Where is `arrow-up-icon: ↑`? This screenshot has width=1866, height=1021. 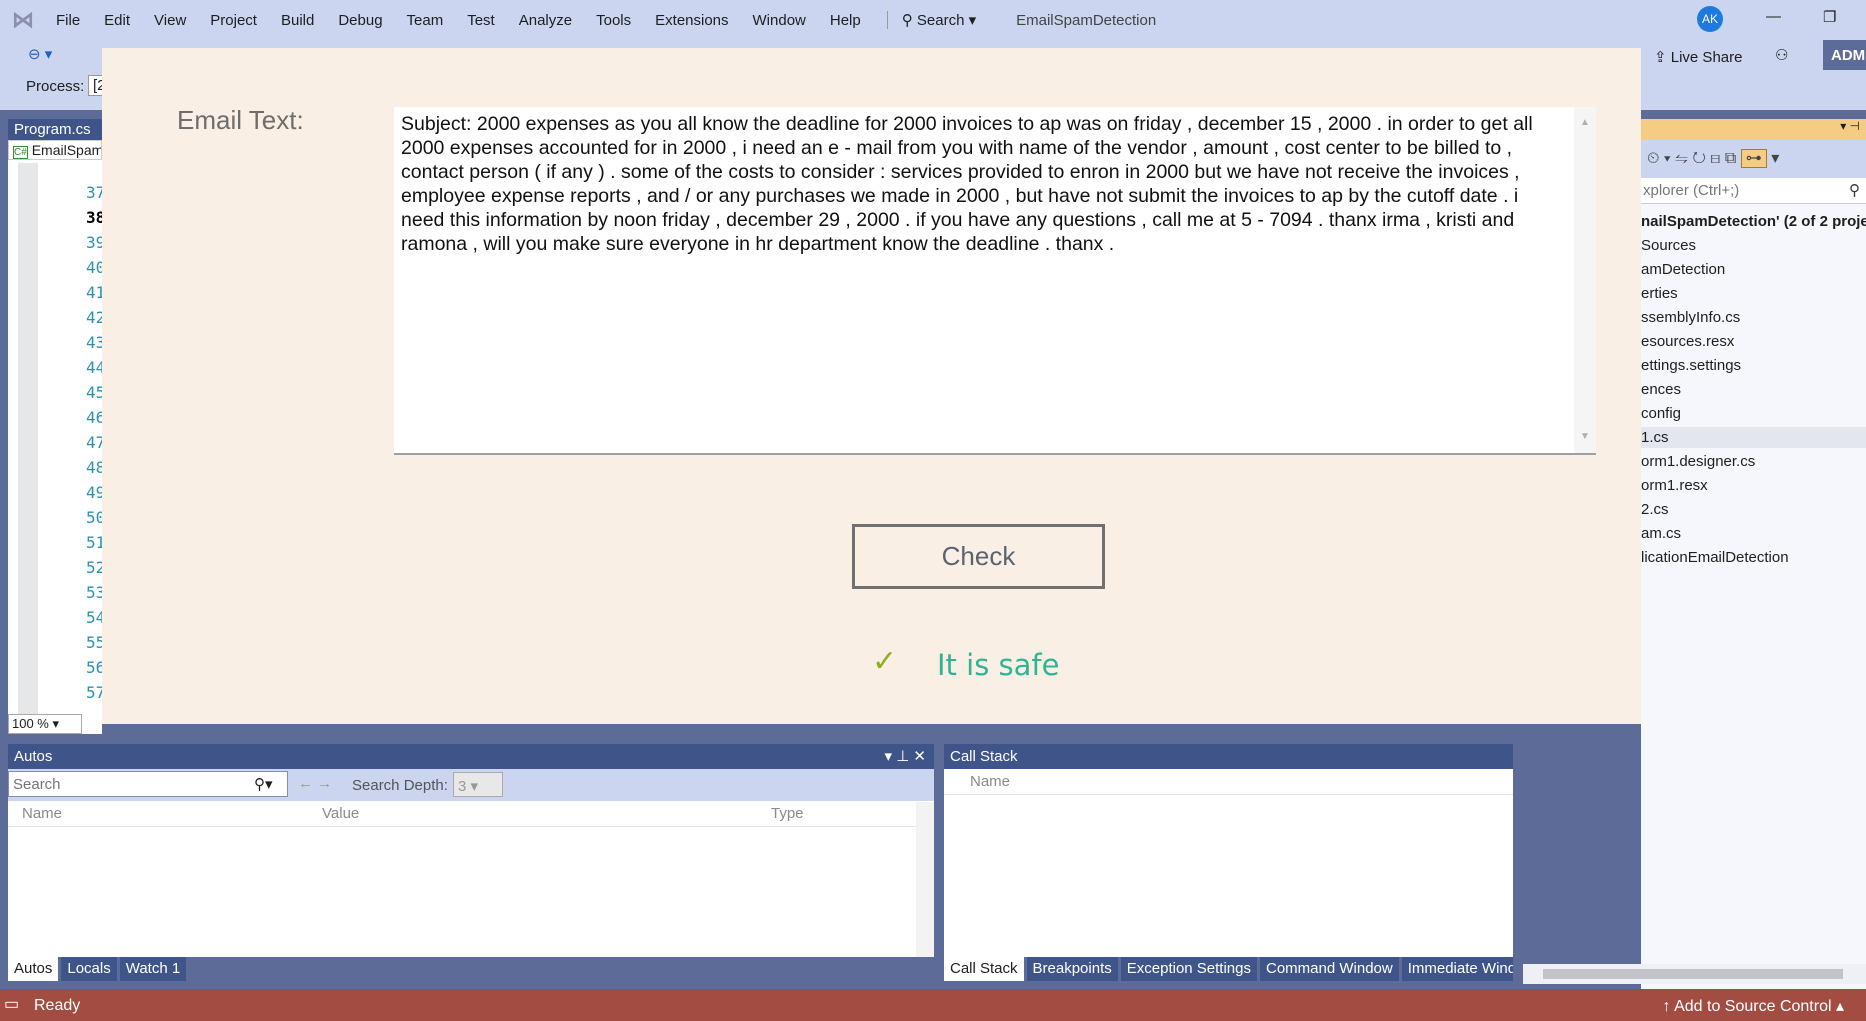
arrow-up-icon: ↑ is located at coordinates (1668, 1006).